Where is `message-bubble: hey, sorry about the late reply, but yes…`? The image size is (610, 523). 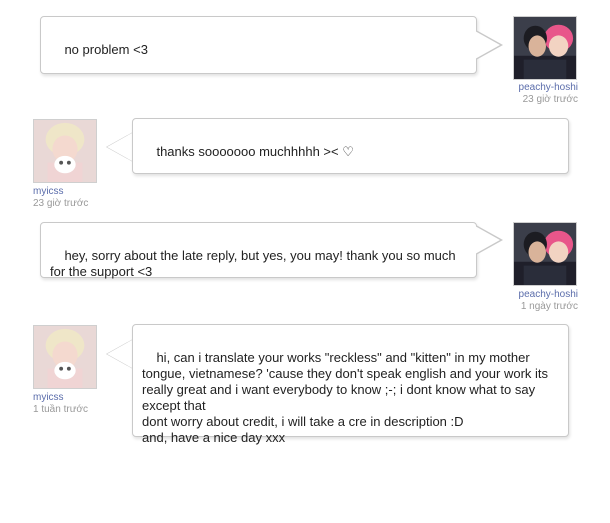
message-bubble: hey, sorry about the late reply, but yes… is located at coordinates (258, 250).